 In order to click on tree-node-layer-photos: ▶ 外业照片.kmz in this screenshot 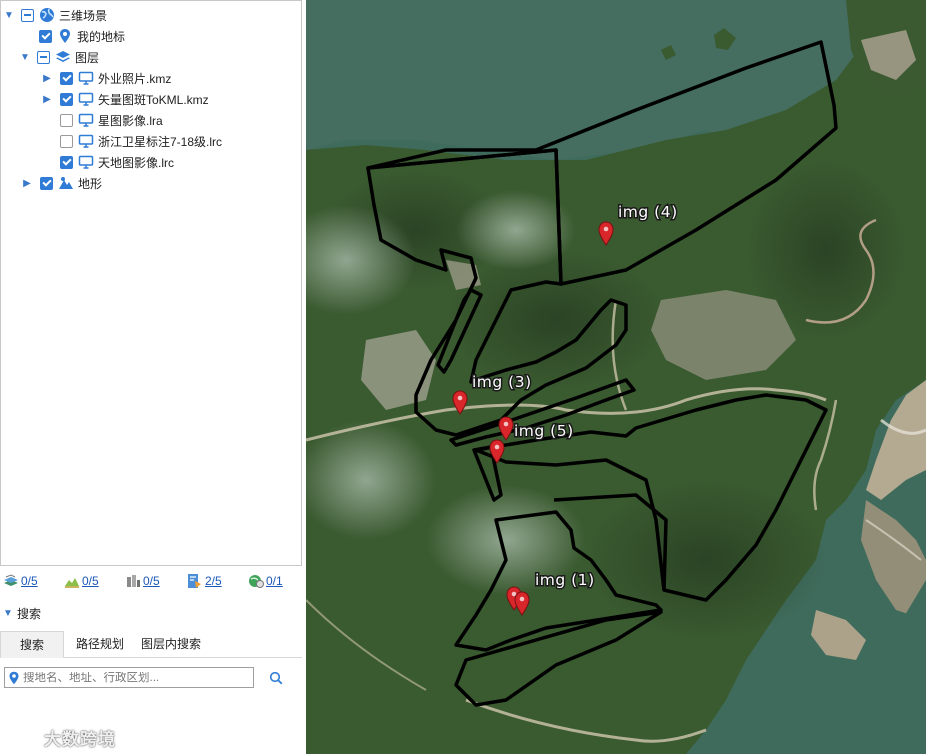, I will do `click(106, 78)`.